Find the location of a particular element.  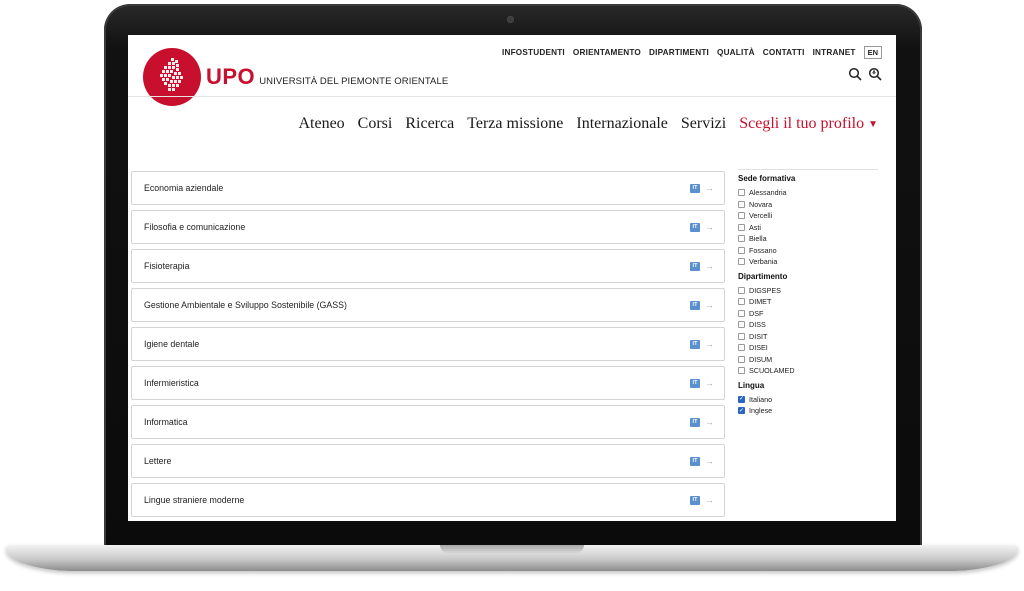

profile-dropdown: Scegli il tuo profilo ▼ is located at coordinates (808, 124).